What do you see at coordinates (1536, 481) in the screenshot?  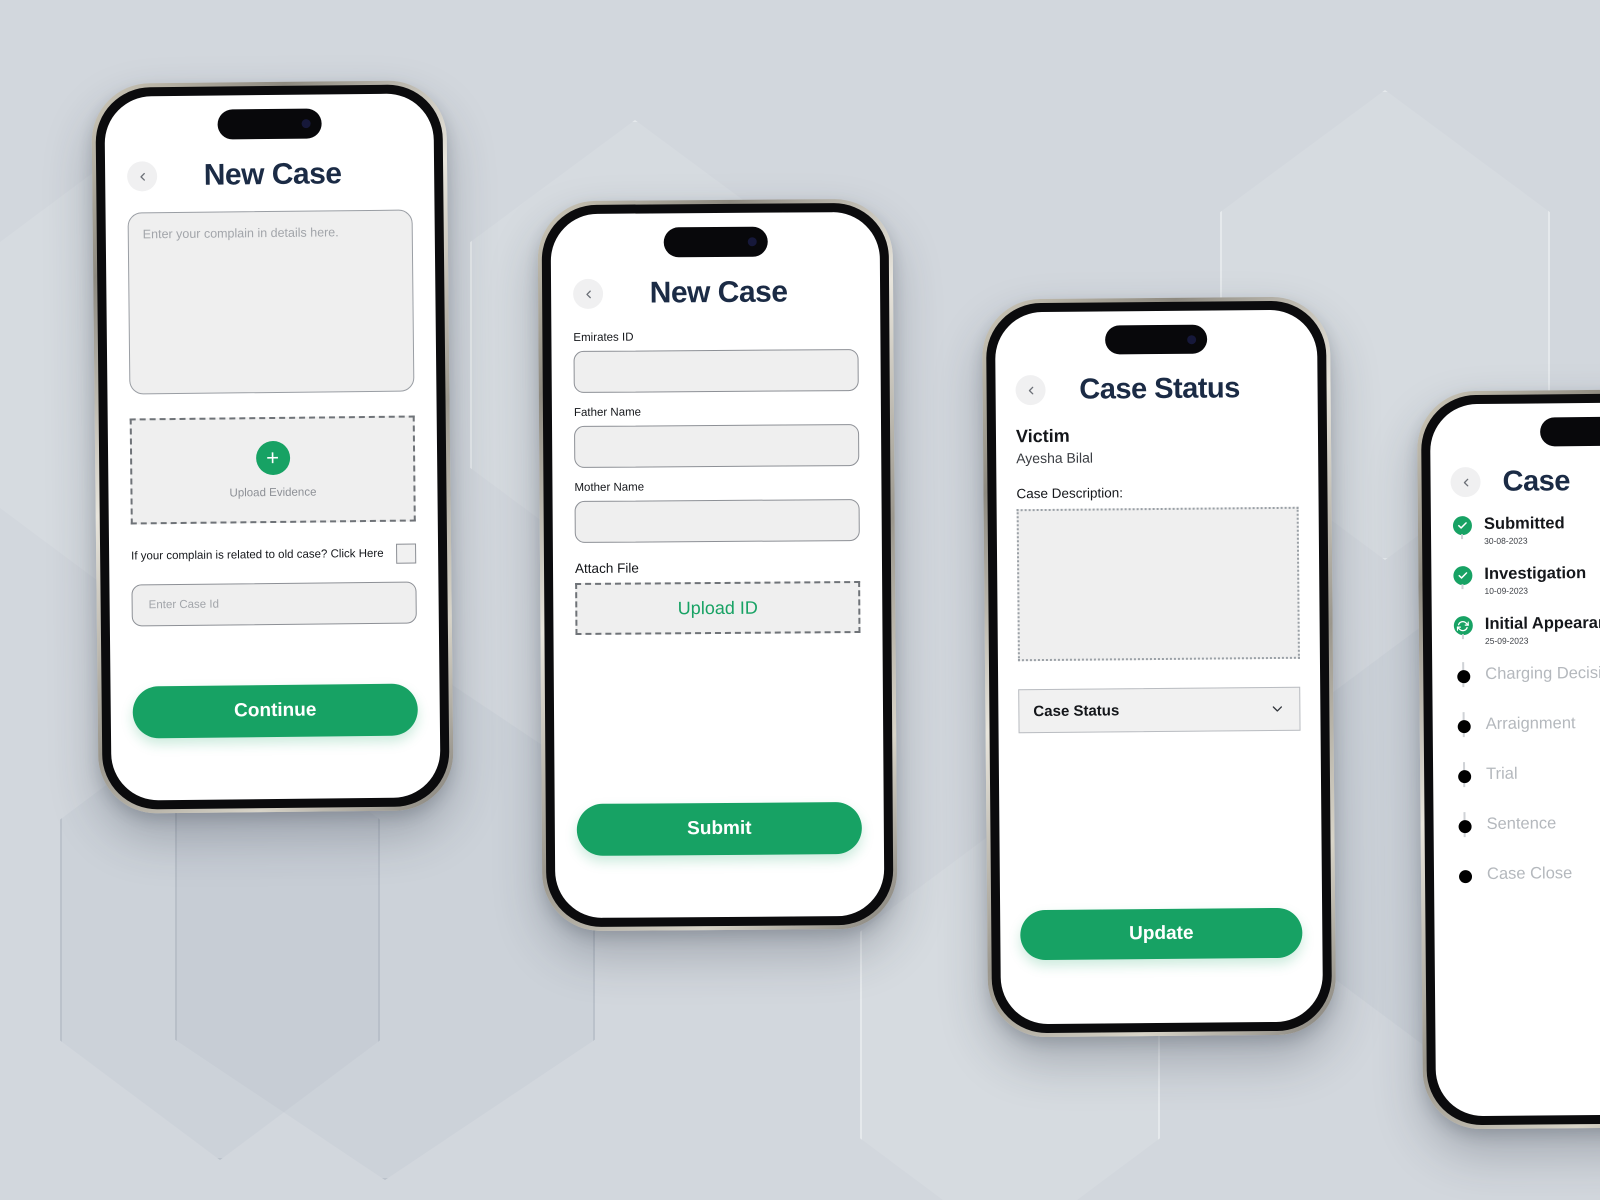 I see `page-title: Case` at bounding box center [1536, 481].